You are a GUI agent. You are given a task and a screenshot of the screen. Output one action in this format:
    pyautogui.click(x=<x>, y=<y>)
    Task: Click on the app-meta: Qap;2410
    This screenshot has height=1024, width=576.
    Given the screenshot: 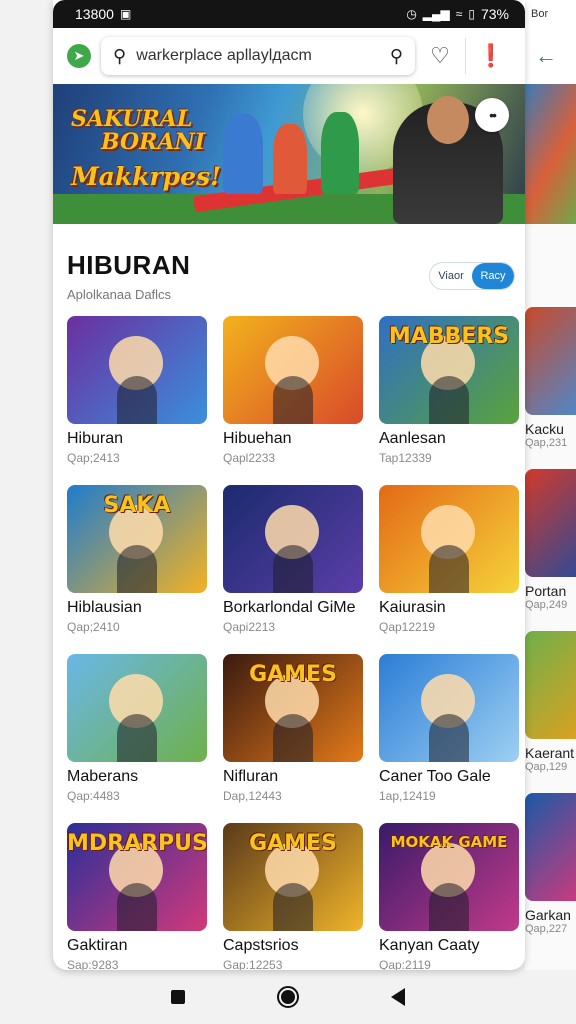 What is the action you would take?
    pyautogui.click(x=93, y=627)
    